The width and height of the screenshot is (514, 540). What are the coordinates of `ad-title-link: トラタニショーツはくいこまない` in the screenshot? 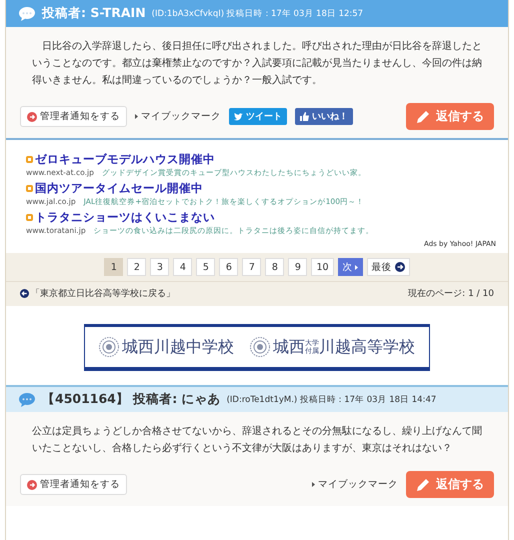 It's located at (261, 217).